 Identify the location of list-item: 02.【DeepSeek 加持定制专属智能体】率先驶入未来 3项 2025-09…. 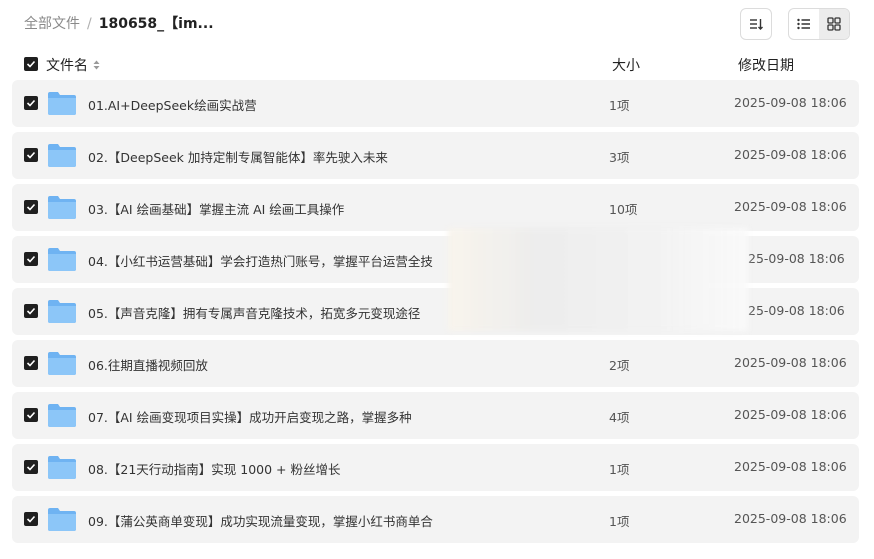
(435, 155).